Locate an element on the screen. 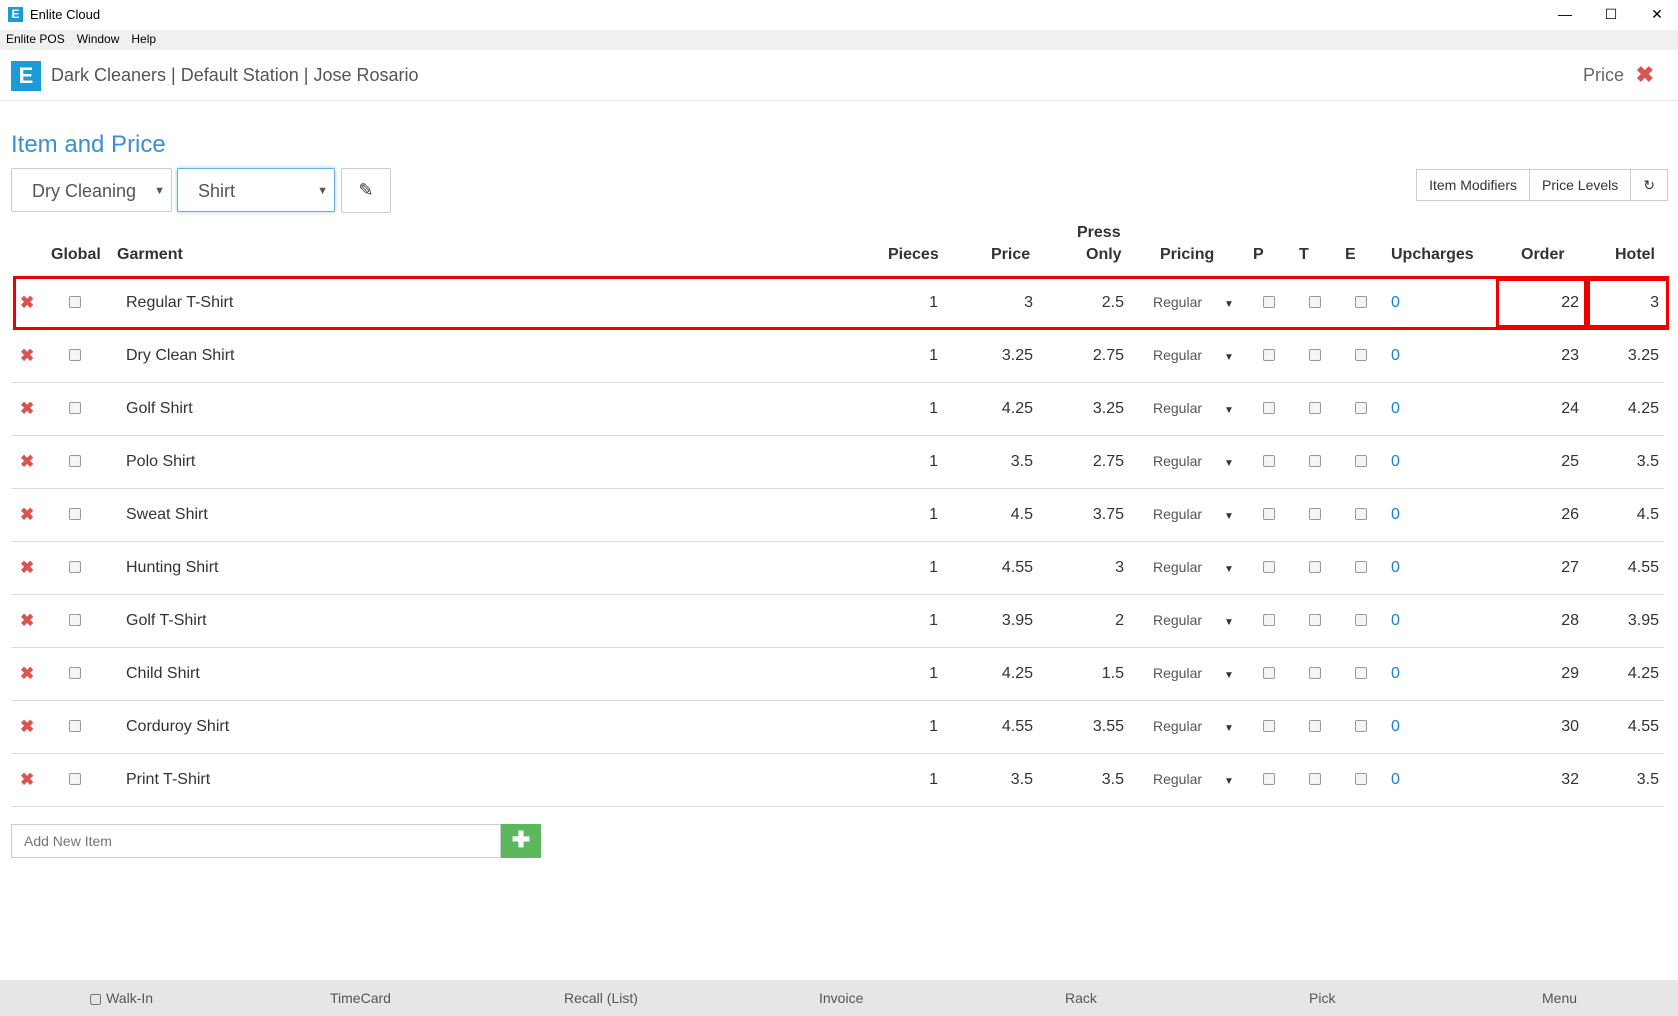 The height and width of the screenshot is (1016, 1678). price-value: 4.5 is located at coordinates (989, 514).